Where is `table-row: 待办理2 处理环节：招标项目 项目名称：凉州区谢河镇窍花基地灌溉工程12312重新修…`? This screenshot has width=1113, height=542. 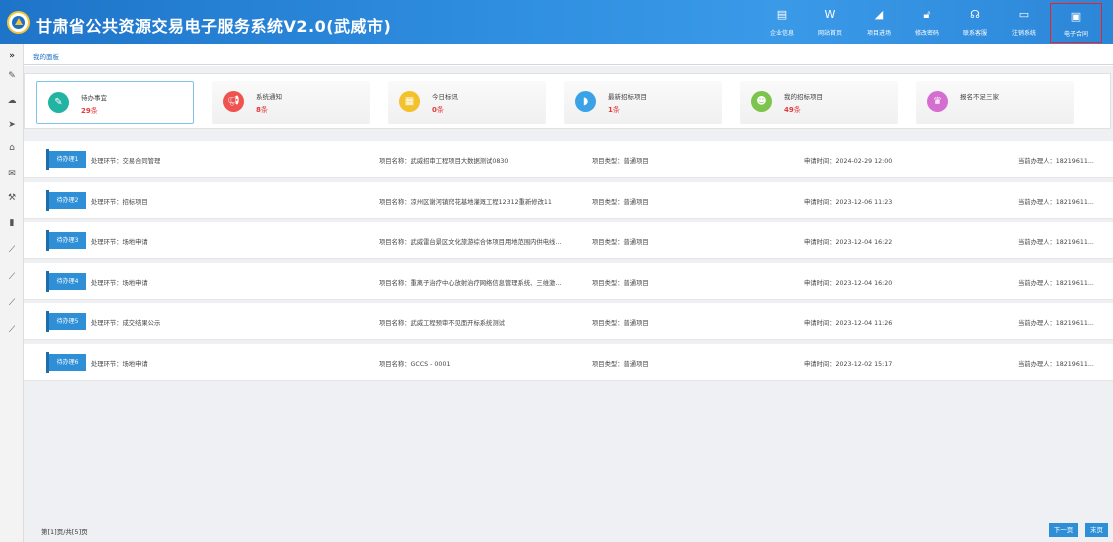
table-row: 待办理2 处理环节：招标项目 项目名称：凉州区谢河镇窍花基地灌溉工程12312重新修… is located at coordinates (568, 200).